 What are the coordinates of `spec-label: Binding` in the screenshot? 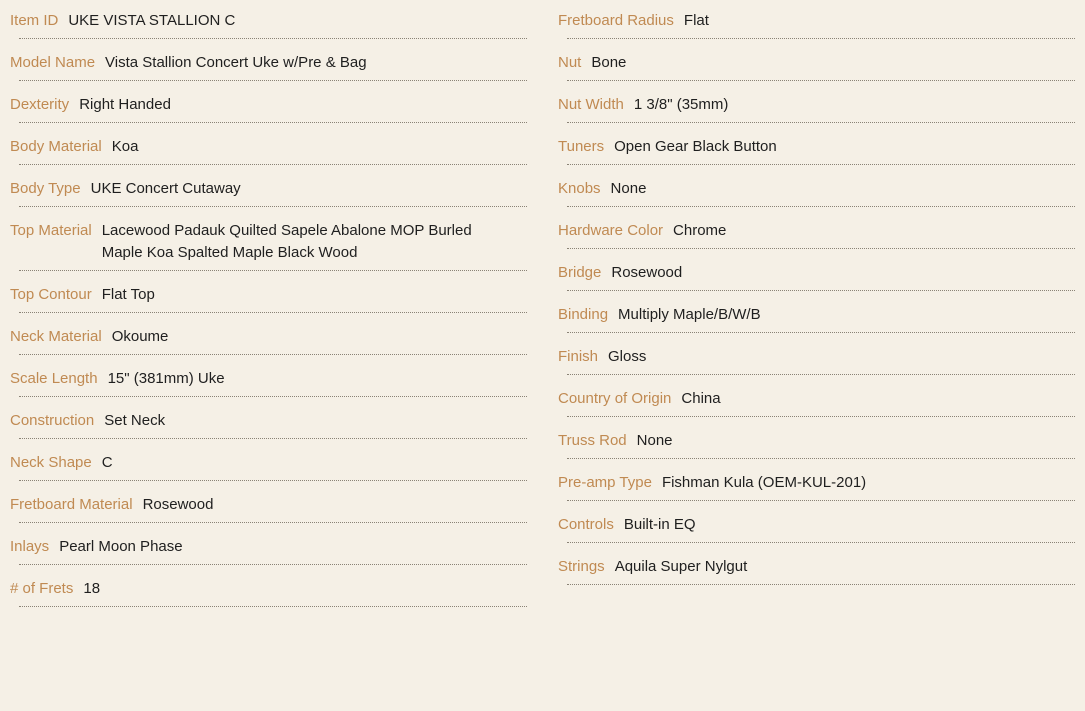 It's located at (583, 314).